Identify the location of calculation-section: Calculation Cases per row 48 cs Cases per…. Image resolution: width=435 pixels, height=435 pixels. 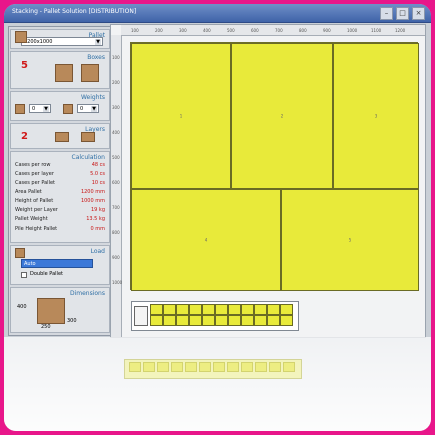
(60, 197).